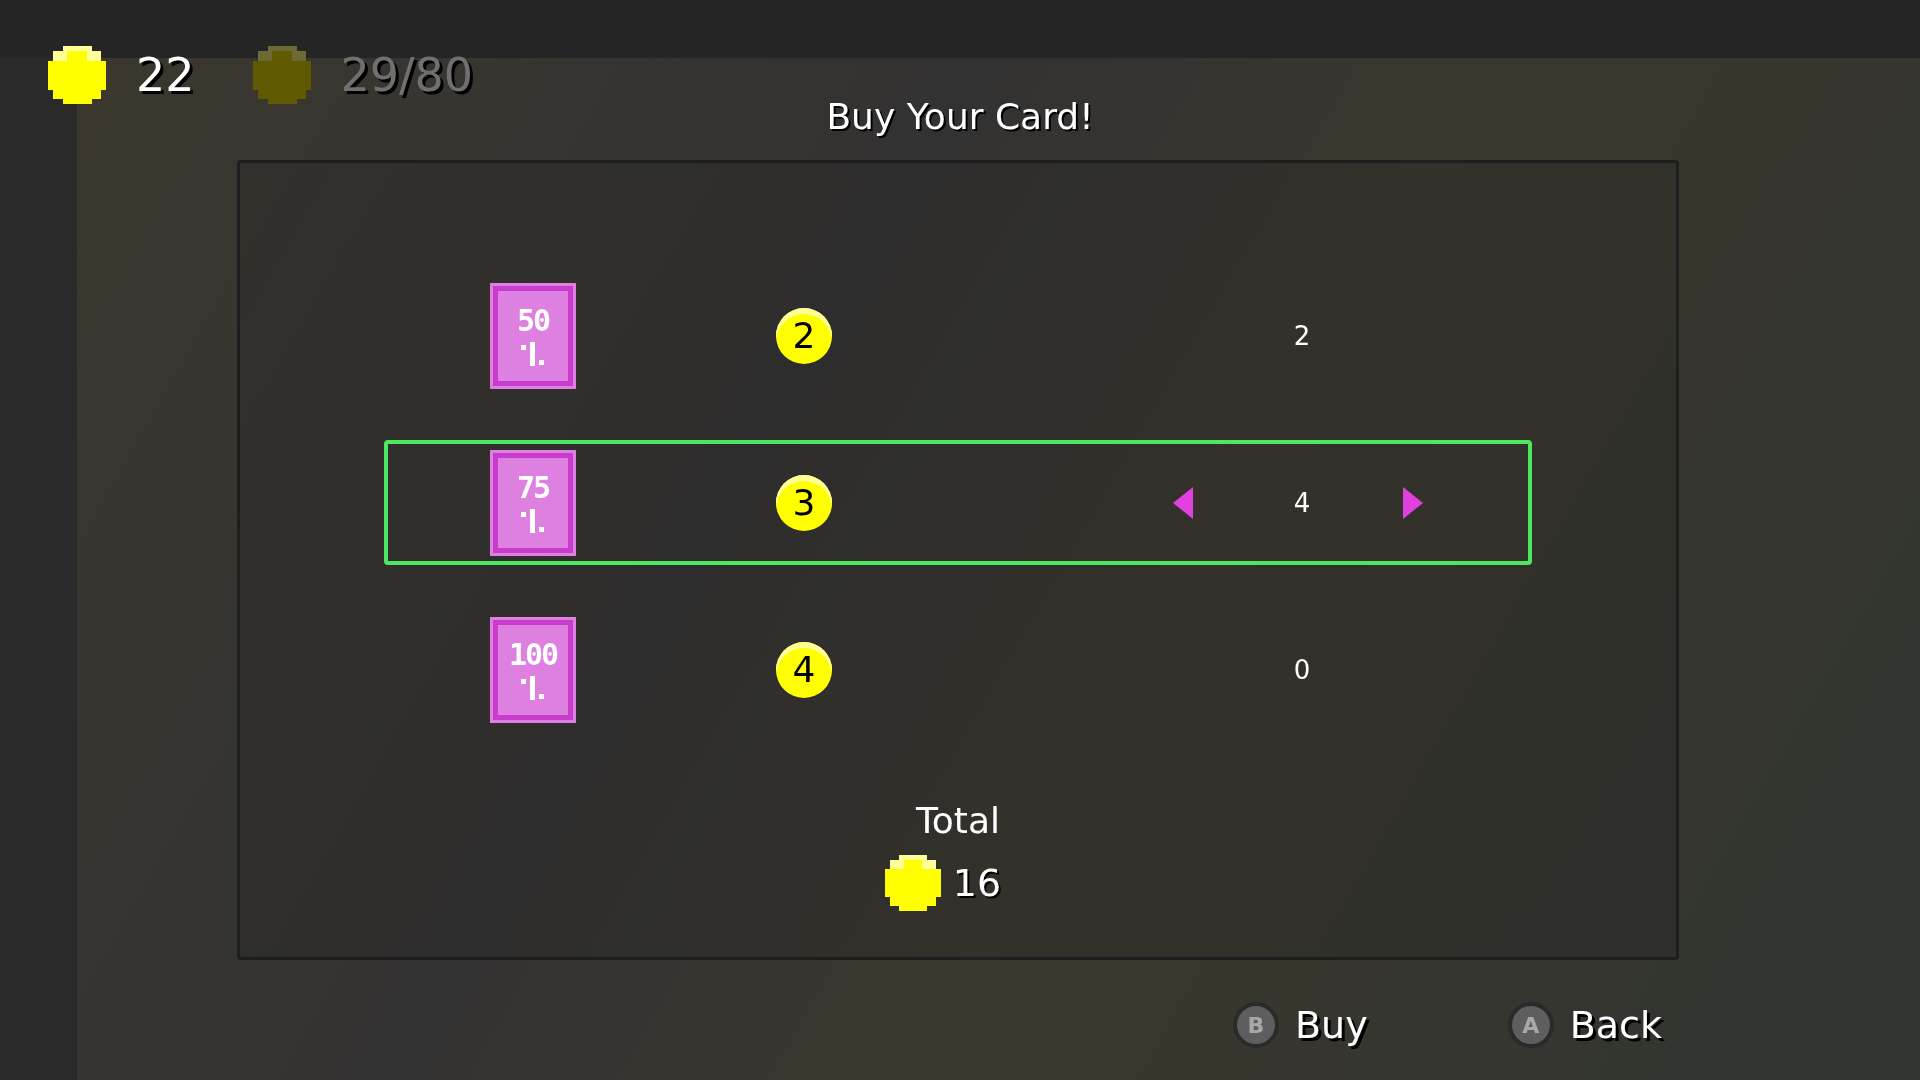 The height and width of the screenshot is (1080, 1920). I want to click on card-value: 100, so click(533, 654).